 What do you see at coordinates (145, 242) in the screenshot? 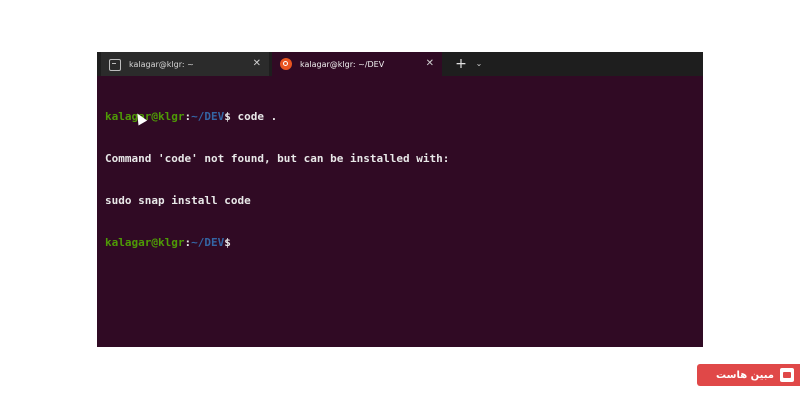
I see `prompt-user: kalagar@klgr` at bounding box center [145, 242].